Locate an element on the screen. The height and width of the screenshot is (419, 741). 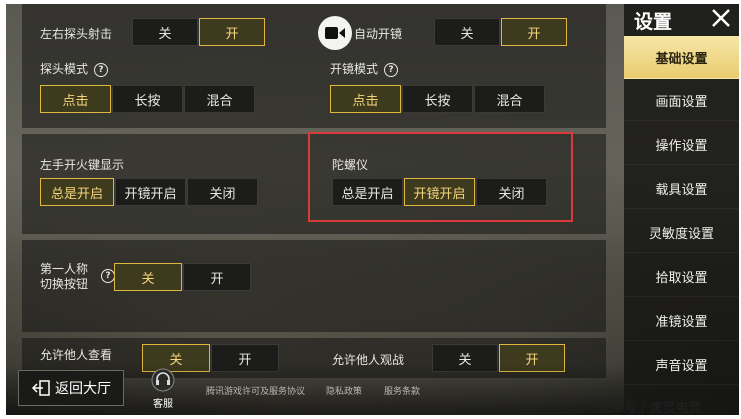
left-fire-selector: 总是开启 开镜开启 关闭 is located at coordinates (149, 192).